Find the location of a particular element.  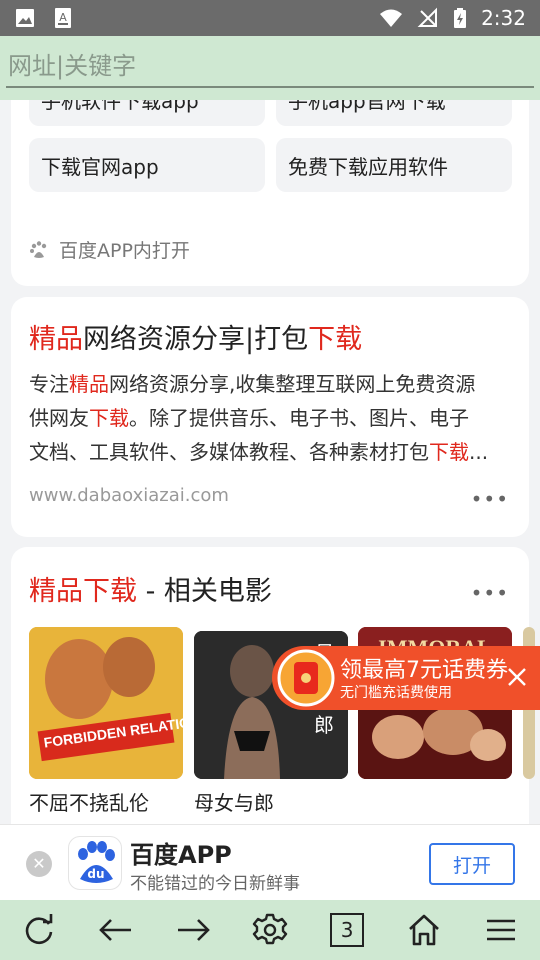

related-search-chip: 手机软件下载app is located at coordinates (147, 113).